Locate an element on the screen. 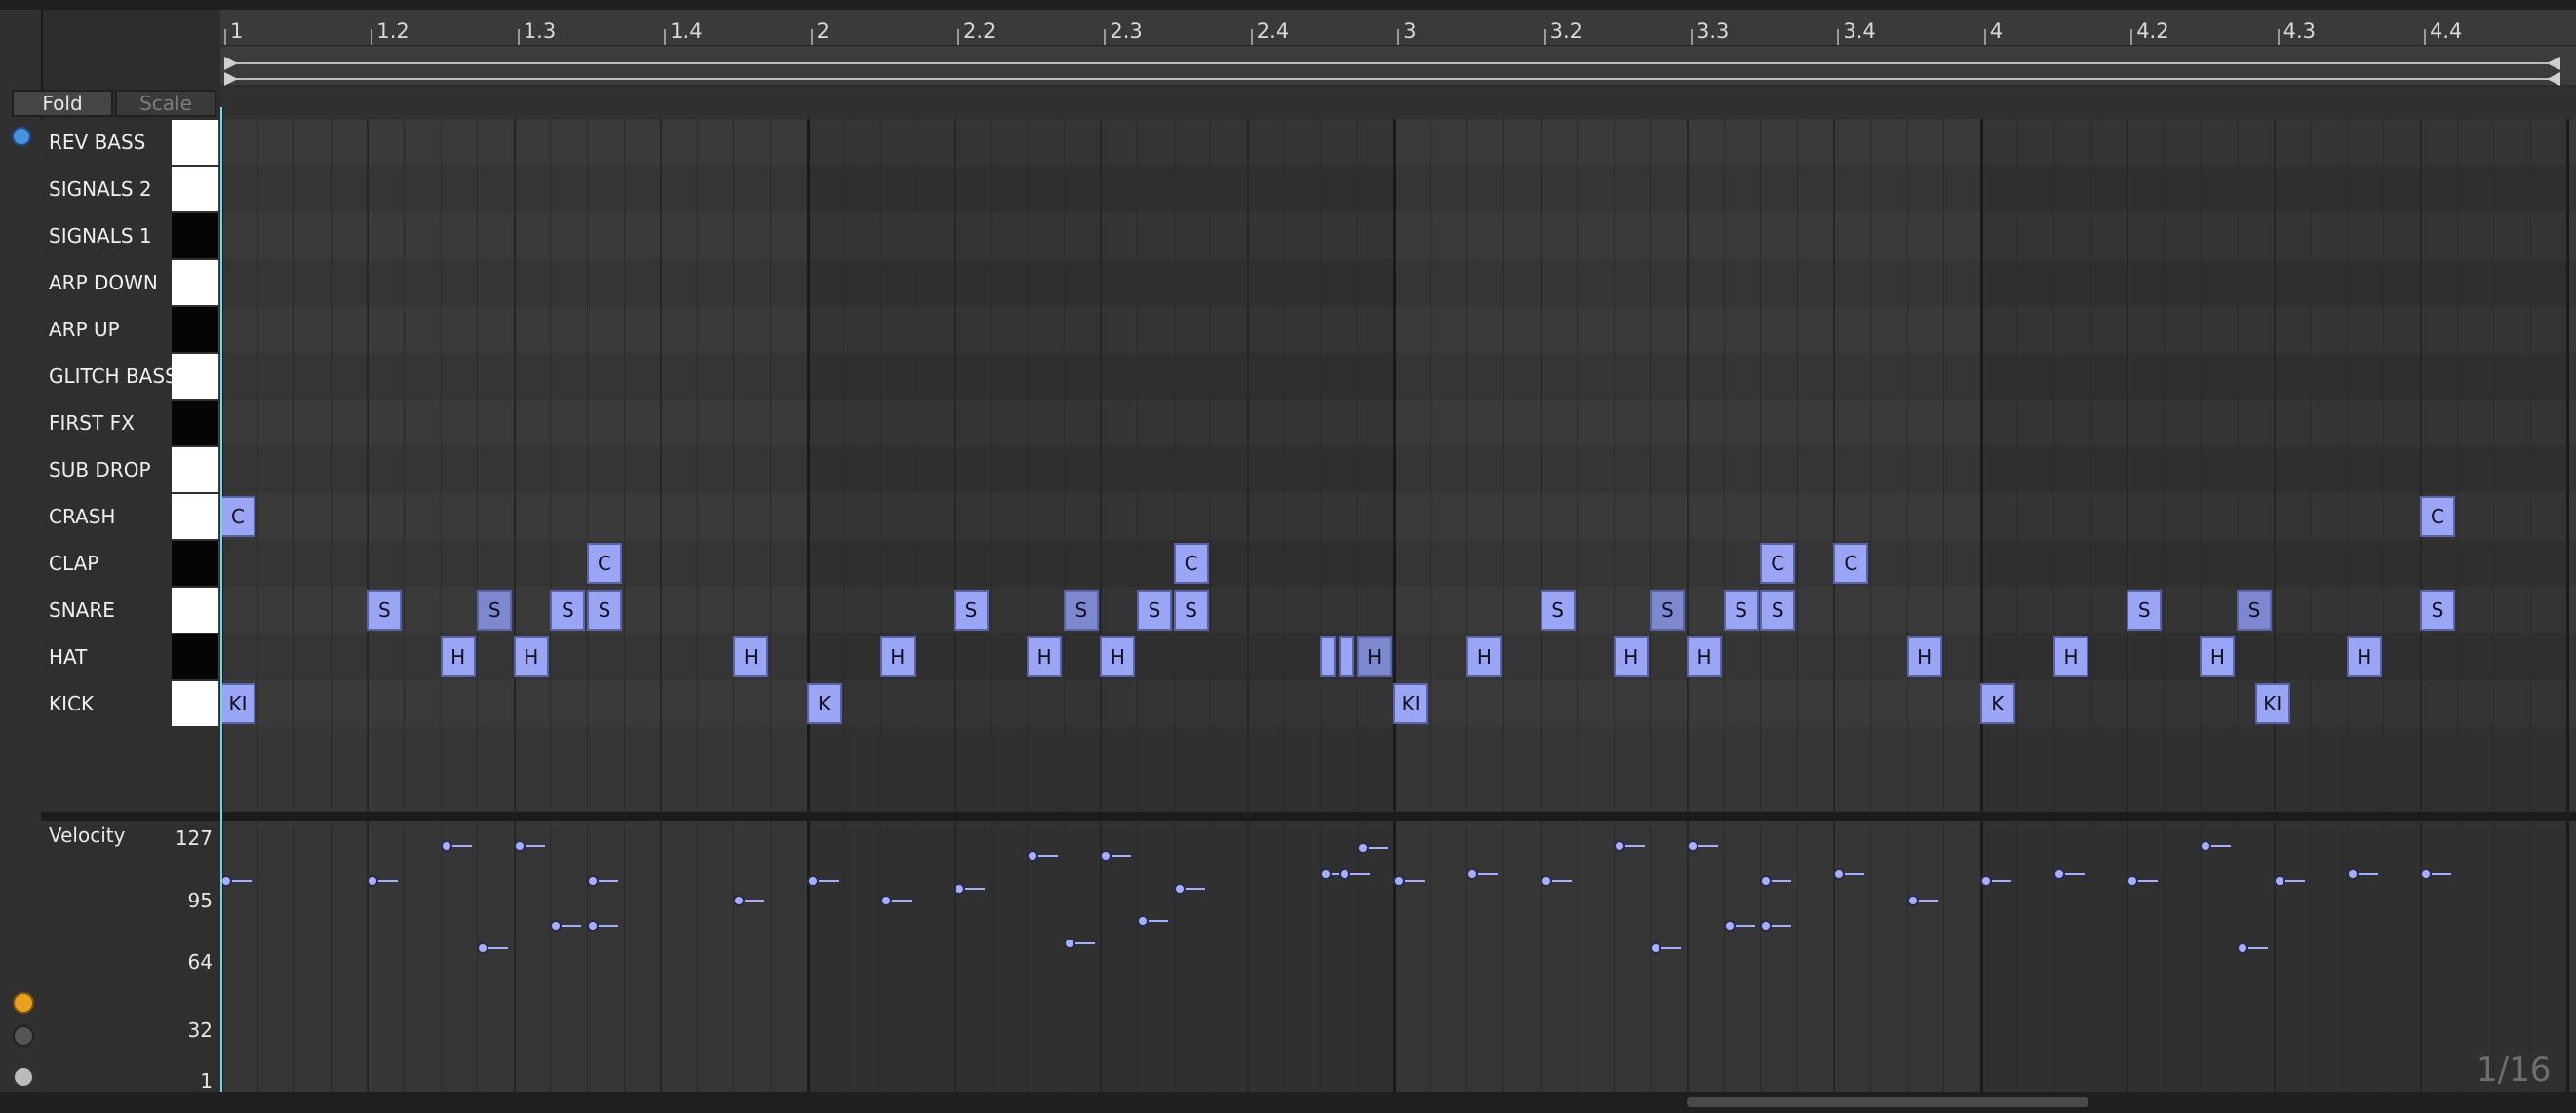  timeline-ruler: 1 1.2 1.3 1.4 2 2.2 2.3 2.4 3 3.2 3.3 3.4 4 4.2 4.3 4.4 is located at coordinates (1398, 28).